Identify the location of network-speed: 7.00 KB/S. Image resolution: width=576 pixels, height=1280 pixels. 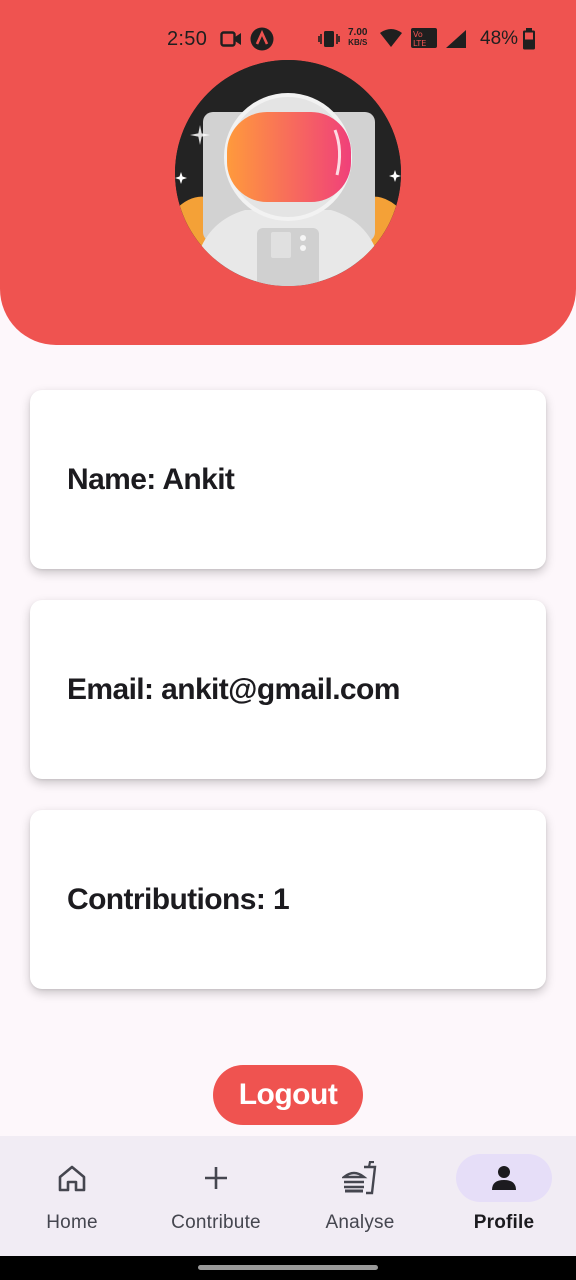
(357, 38).